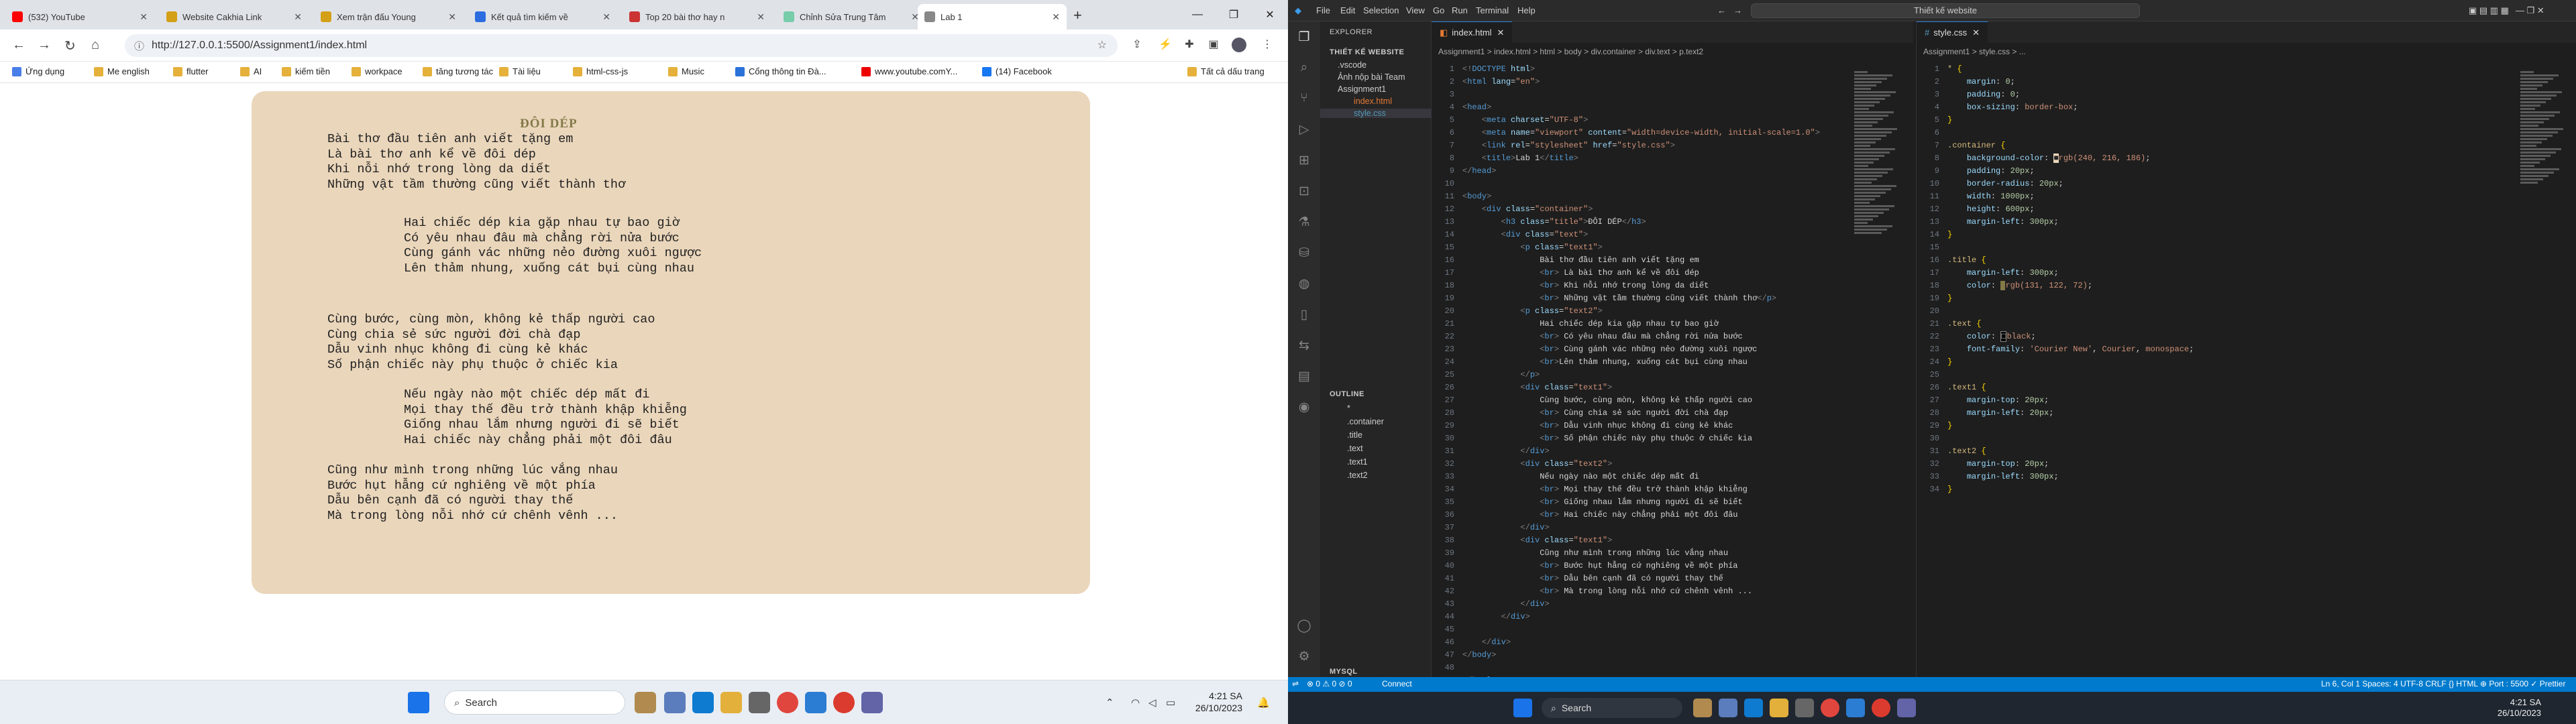  What do you see at coordinates (1270, 14) in the screenshot?
I see `close-window-icon: ✕` at bounding box center [1270, 14].